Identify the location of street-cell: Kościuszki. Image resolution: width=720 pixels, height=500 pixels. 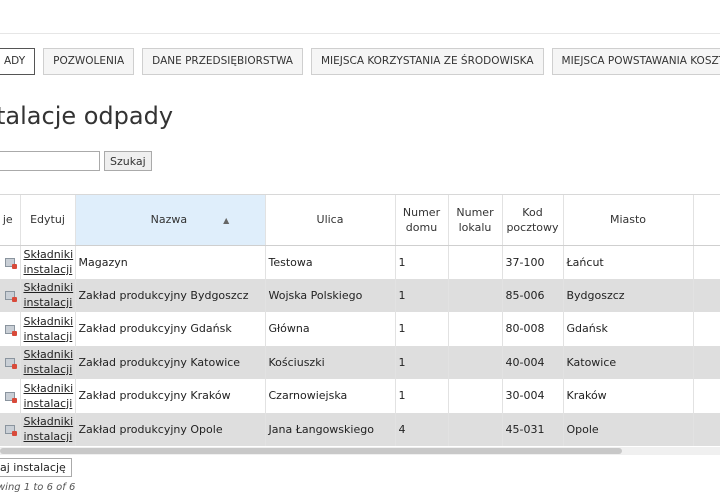
(330, 362).